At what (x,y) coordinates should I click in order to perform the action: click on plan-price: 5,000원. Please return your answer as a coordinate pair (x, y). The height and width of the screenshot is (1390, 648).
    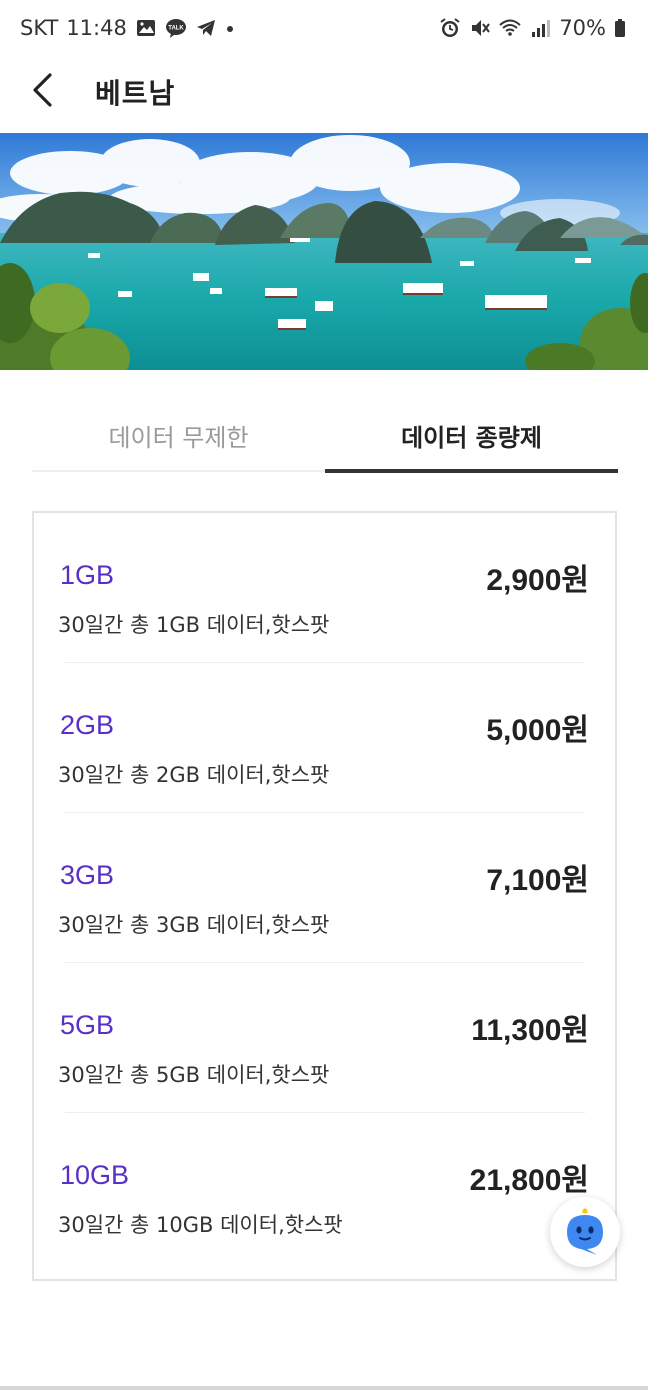
    Looking at the image, I should click on (537, 730).